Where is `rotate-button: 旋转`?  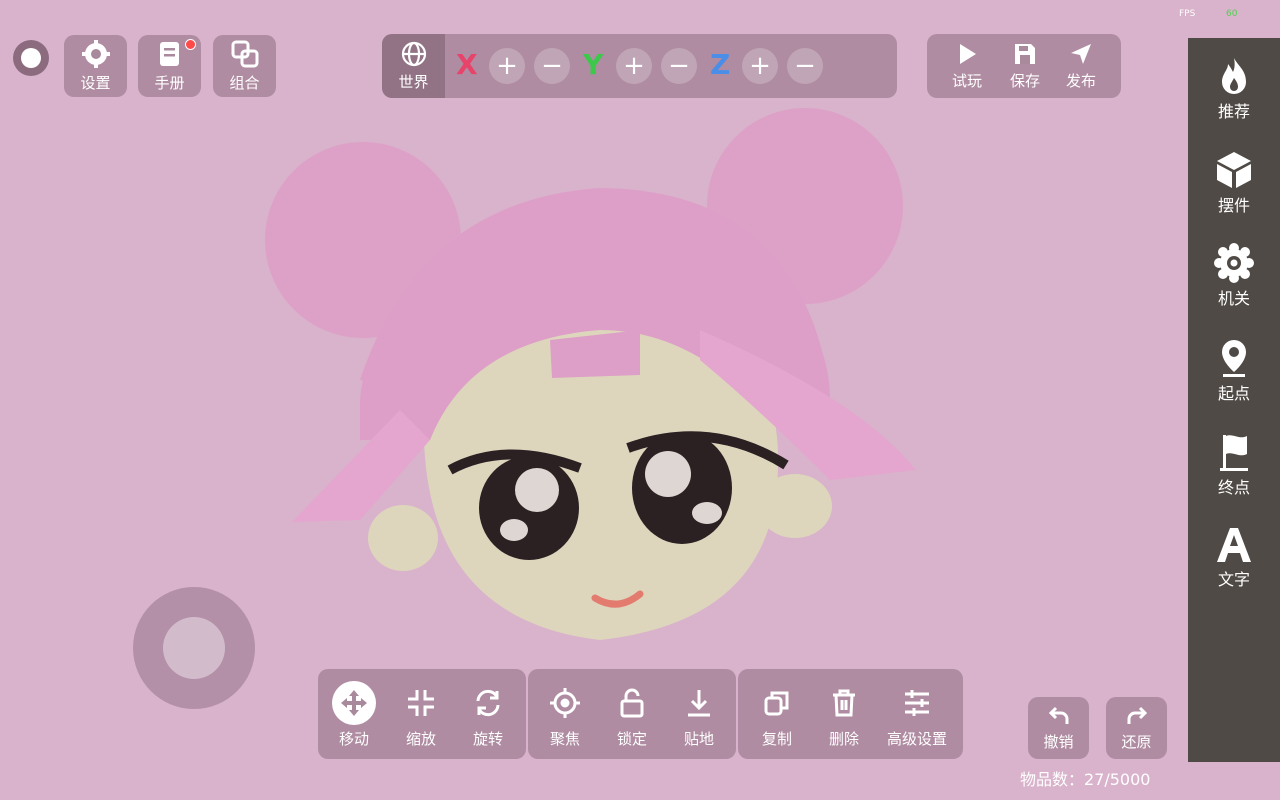
rotate-button: 旋转 is located at coordinates (488, 715).